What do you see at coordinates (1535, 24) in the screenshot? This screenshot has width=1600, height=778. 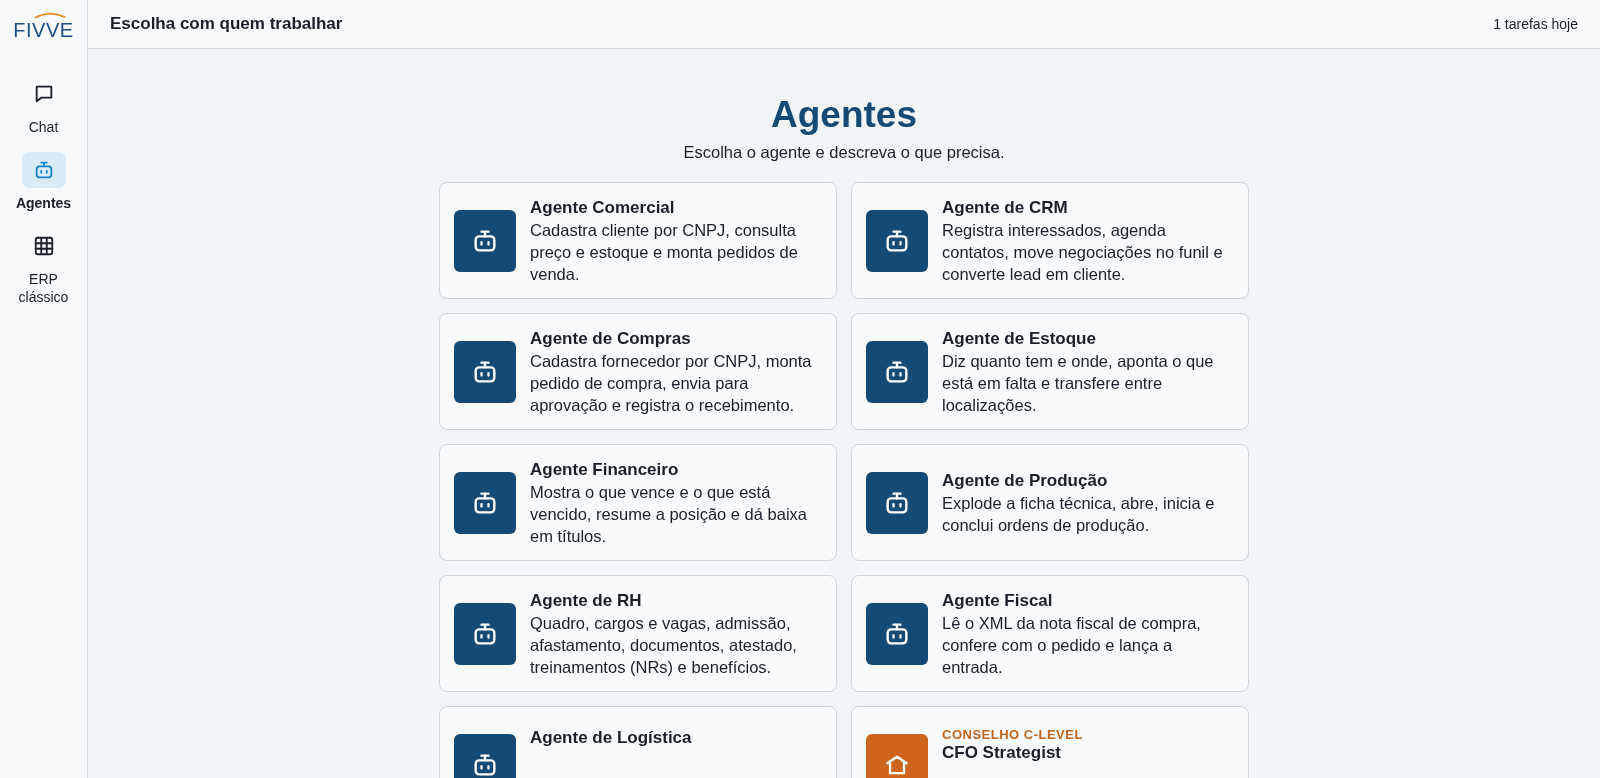 I see `tasks-count: 1 tarefas hoje` at bounding box center [1535, 24].